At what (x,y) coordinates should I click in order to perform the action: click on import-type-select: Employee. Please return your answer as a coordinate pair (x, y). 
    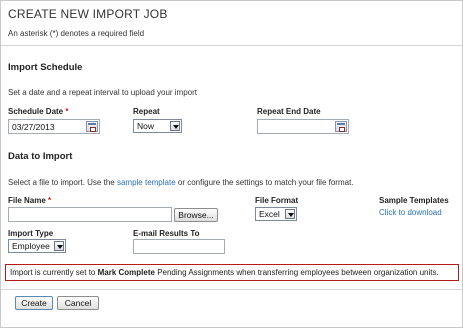
    Looking at the image, I should click on (37, 246).